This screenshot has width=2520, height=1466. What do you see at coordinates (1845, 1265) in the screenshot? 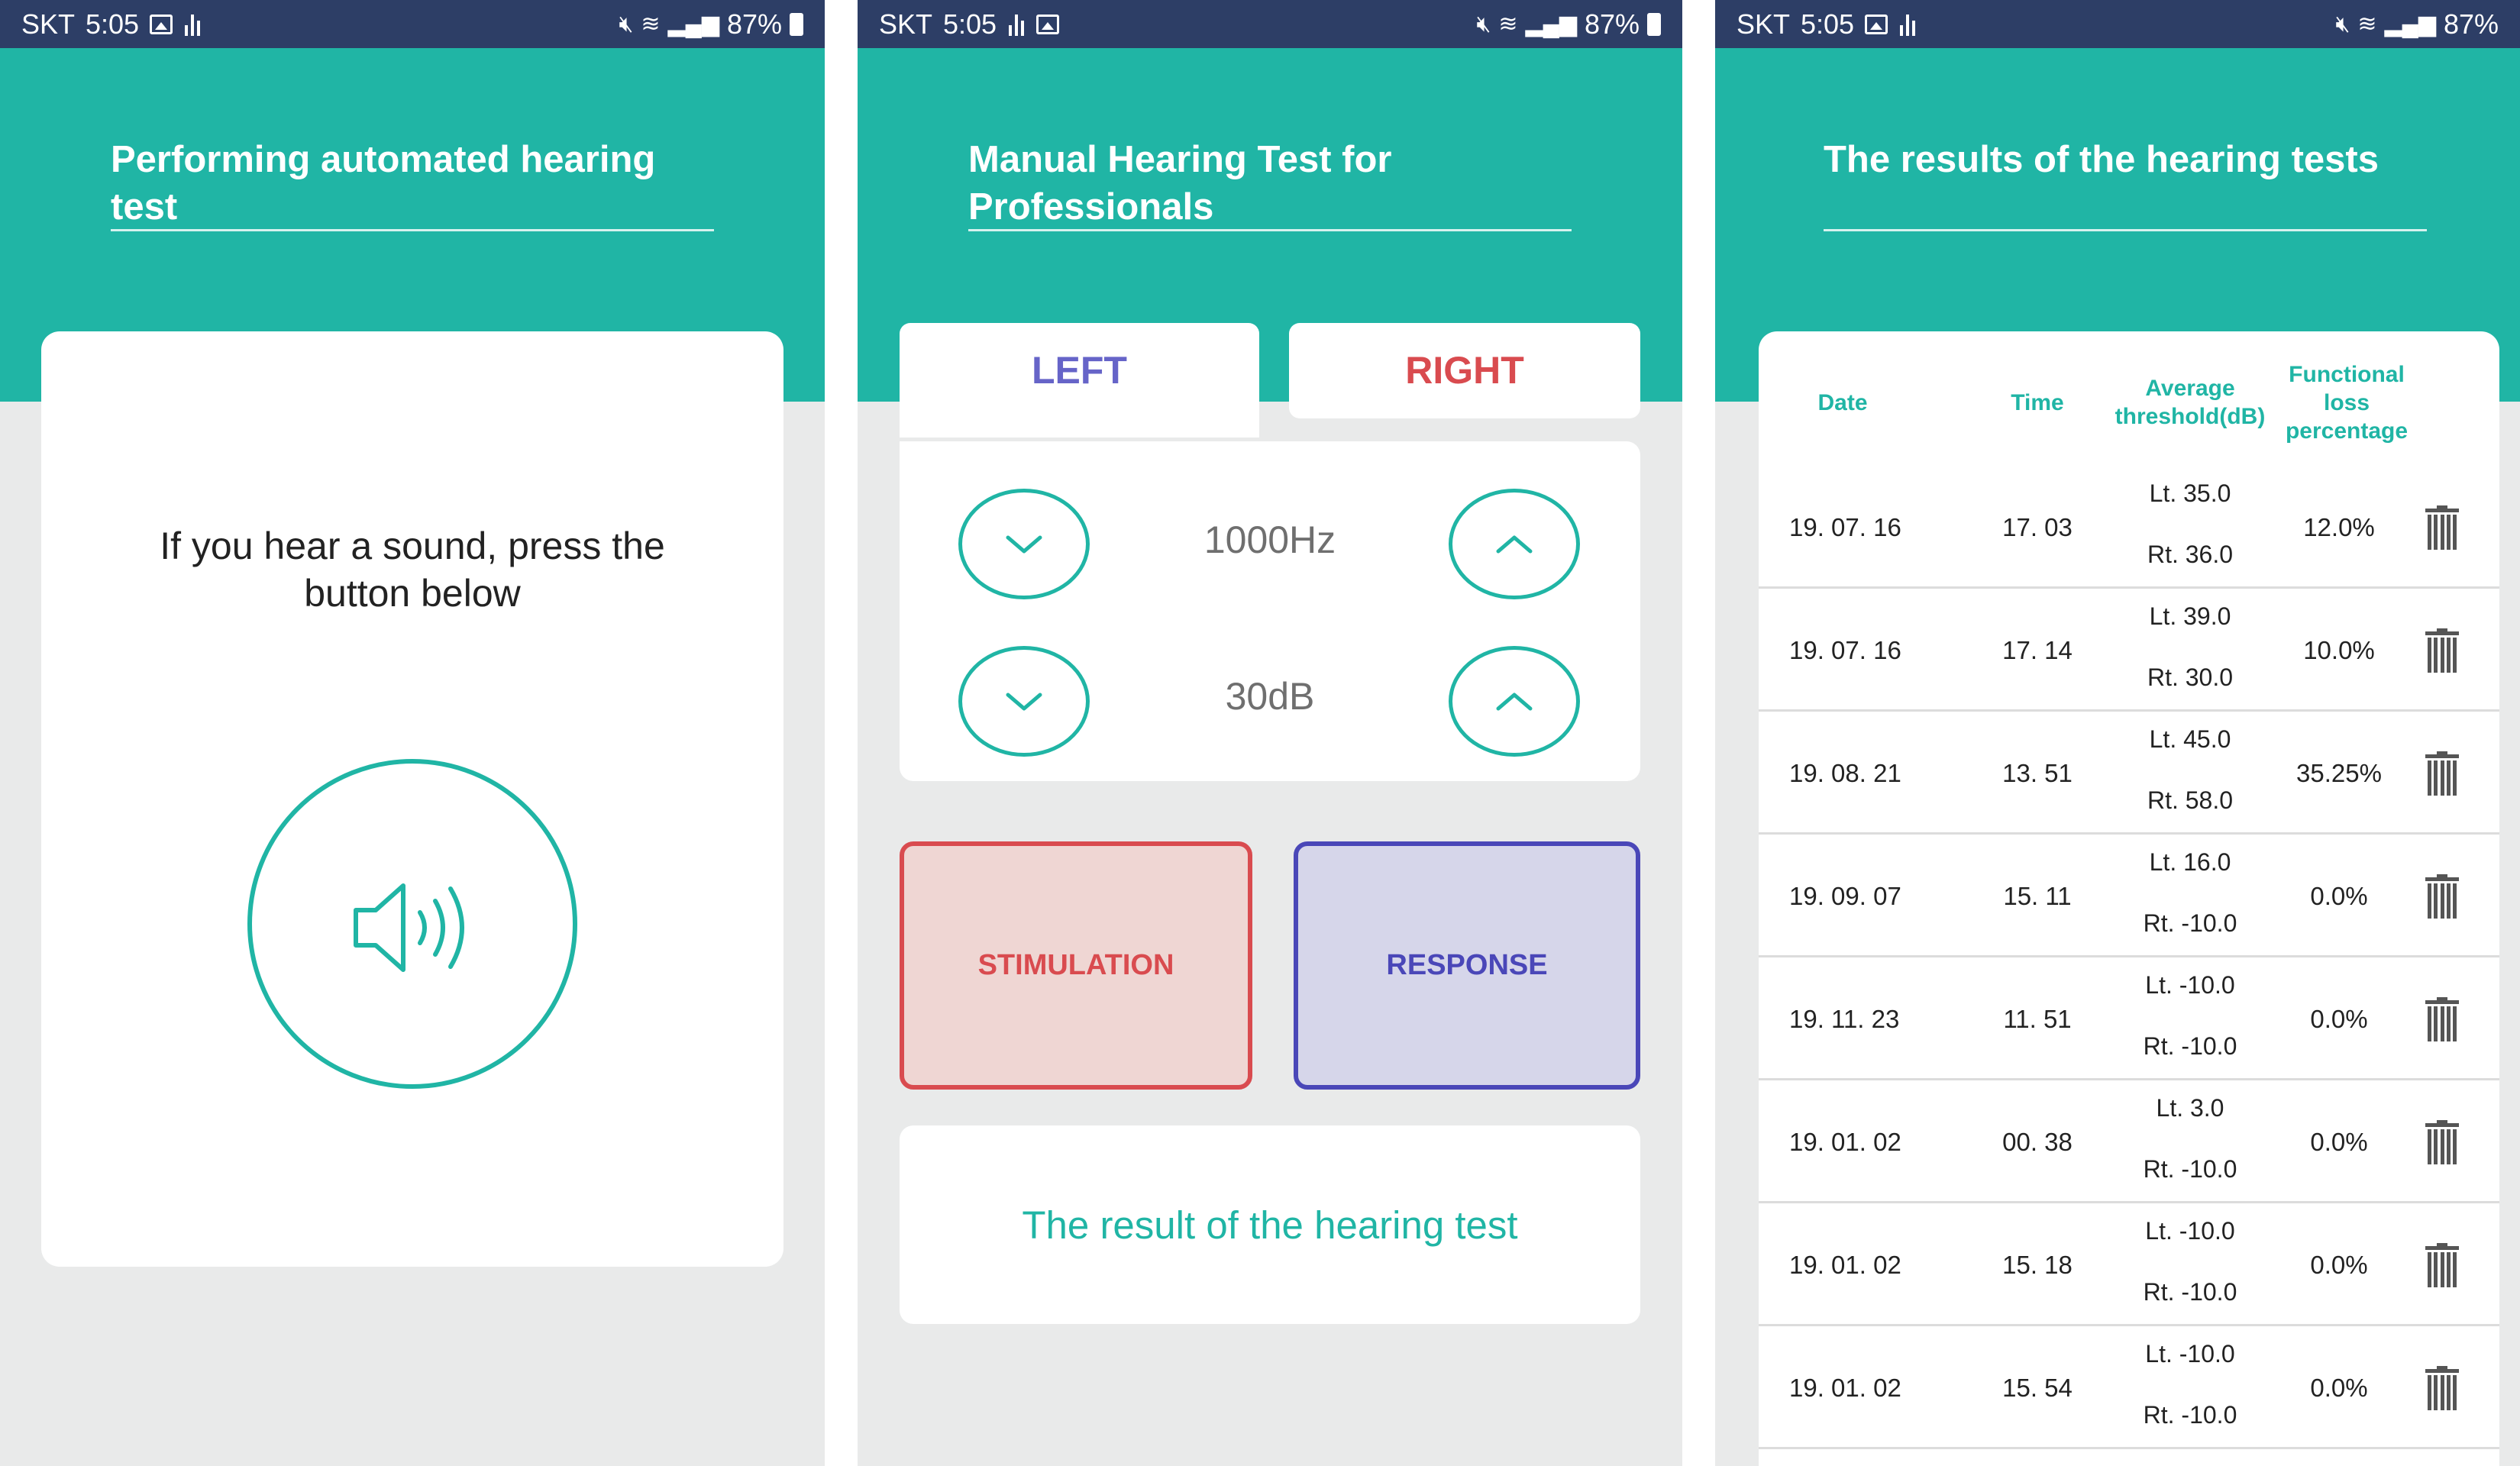
I see `row-date: 19. 01. 02` at bounding box center [1845, 1265].